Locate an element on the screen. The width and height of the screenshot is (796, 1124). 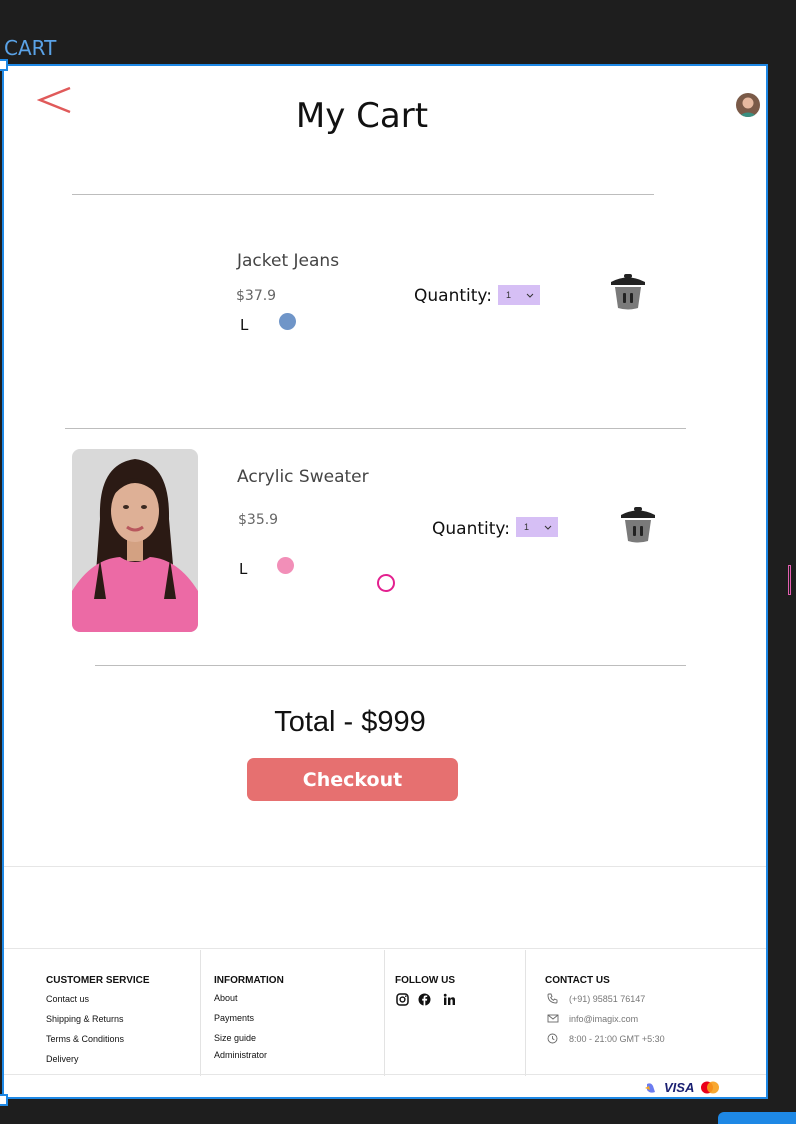
cart-total: Total - $999 is located at coordinates (350, 722).